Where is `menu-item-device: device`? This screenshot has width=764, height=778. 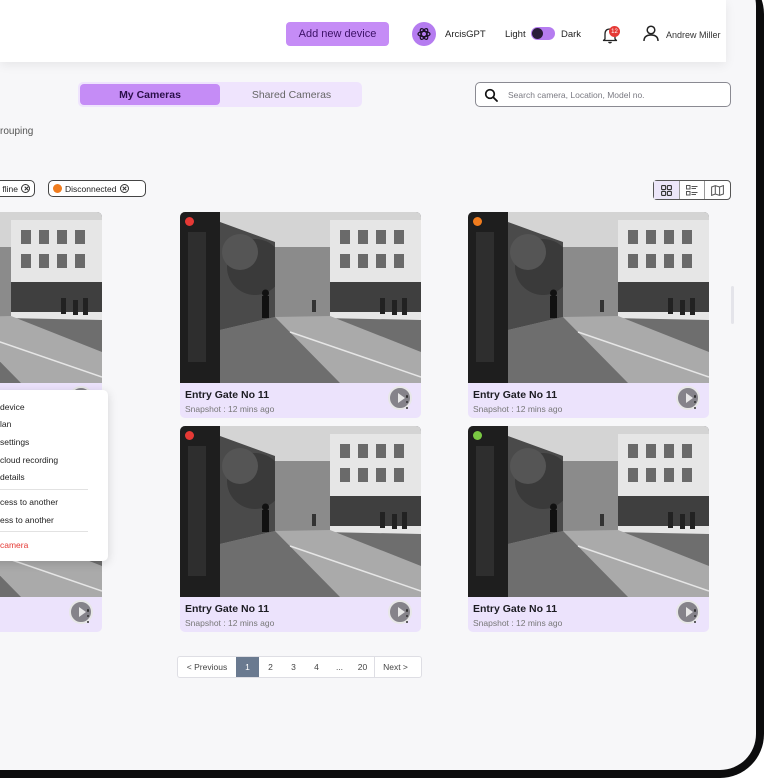
menu-item-device: device is located at coordinates (12, 407).